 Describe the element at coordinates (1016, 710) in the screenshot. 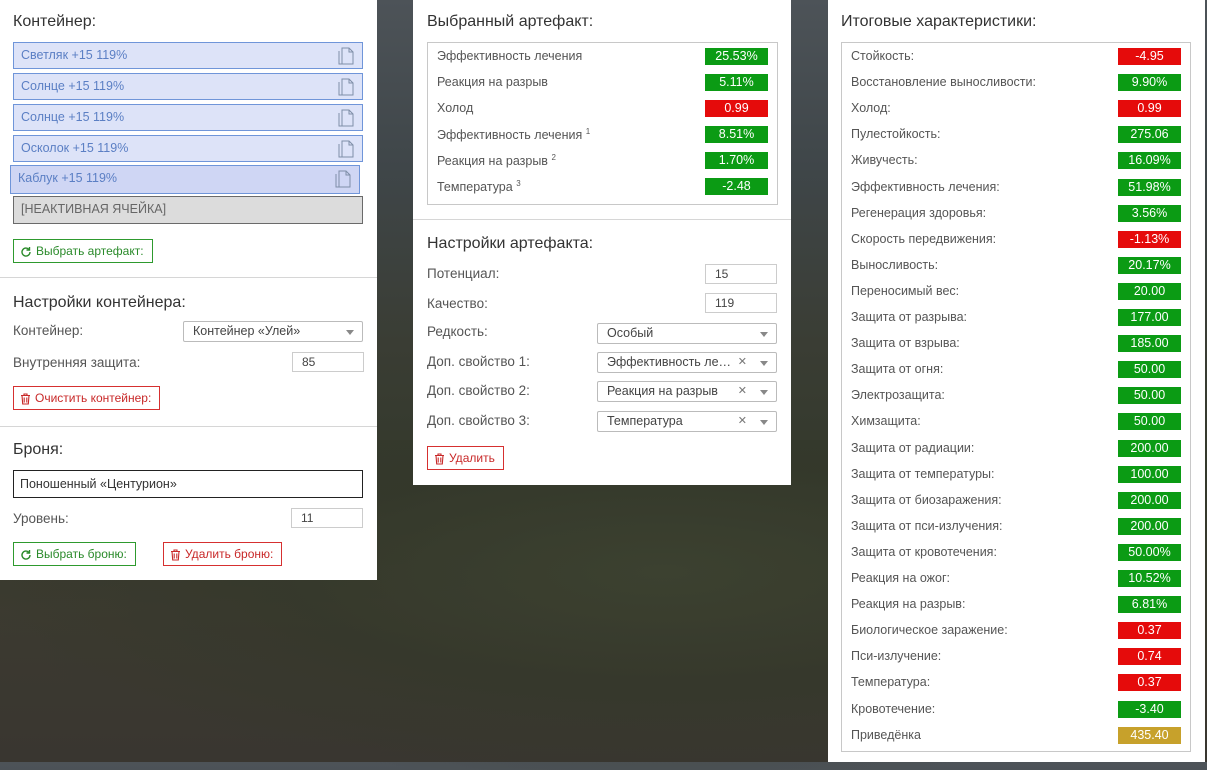

I see `total-stat-row: Кровотечение: -3.40` at that location.